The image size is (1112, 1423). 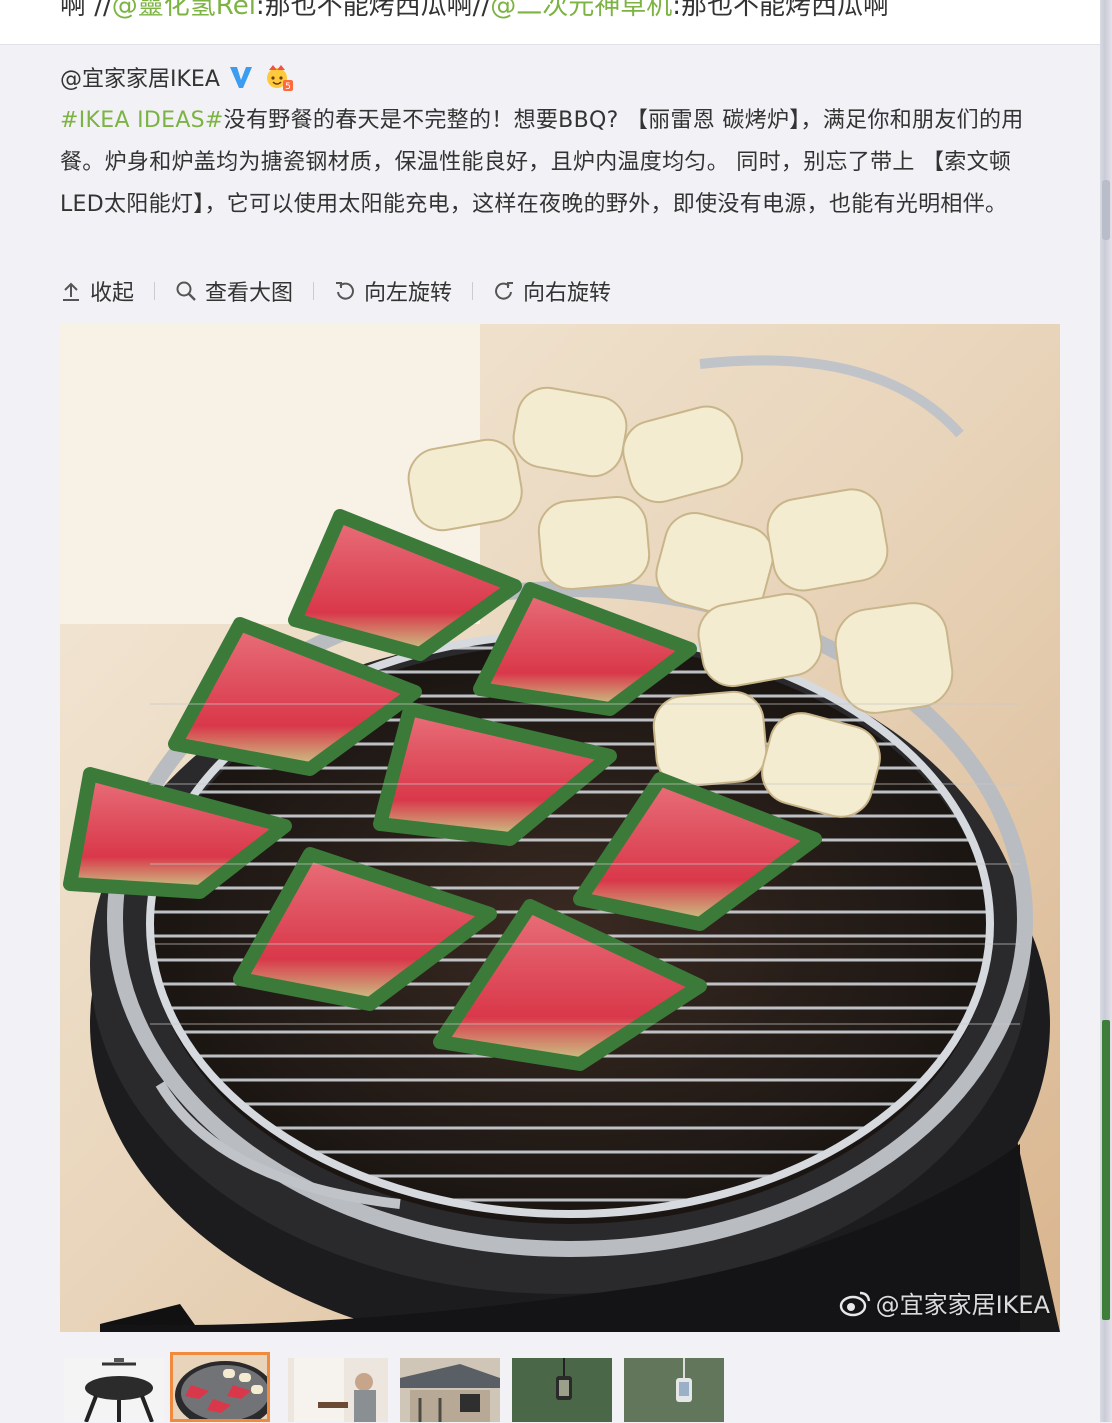 What do you see at coordinates (345, 291) in the screenshot?
I see `rotate-left-icon` at bounding box center [345, 291].